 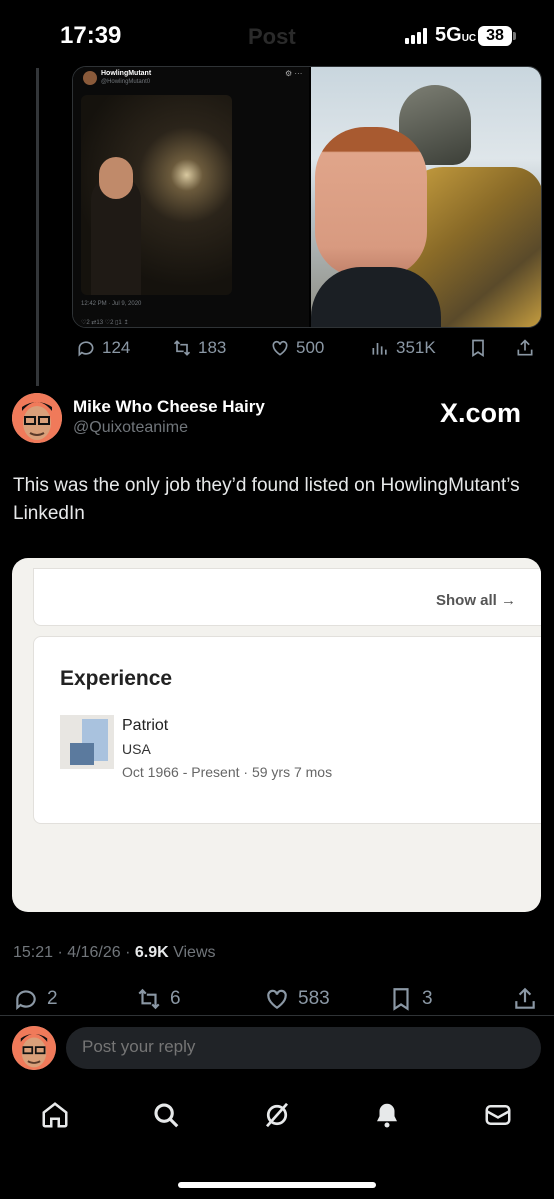 What do you see at coordinates (481, 413) in the screenshot?
I see `source-label: X.com` at bounding box center [481, 413].